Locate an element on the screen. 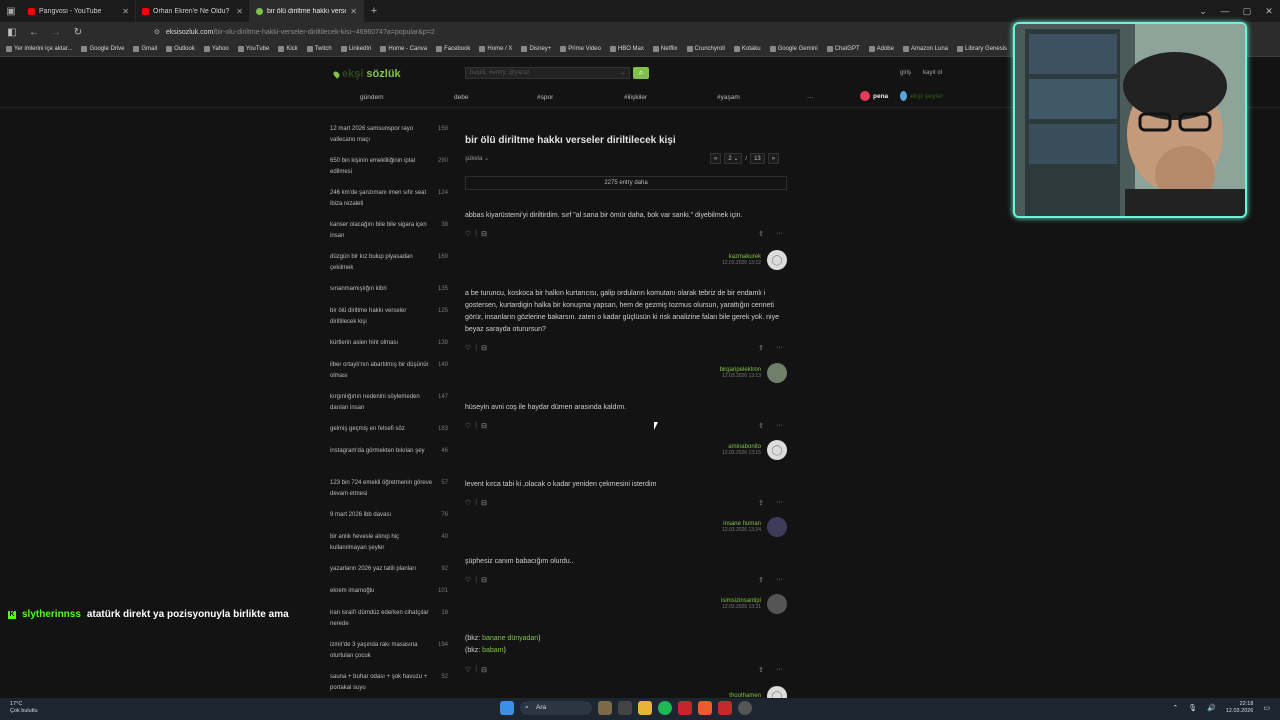 The image size is (1280, 720). bookmark-item: Library Genesis is located at coordinates (982, 49).